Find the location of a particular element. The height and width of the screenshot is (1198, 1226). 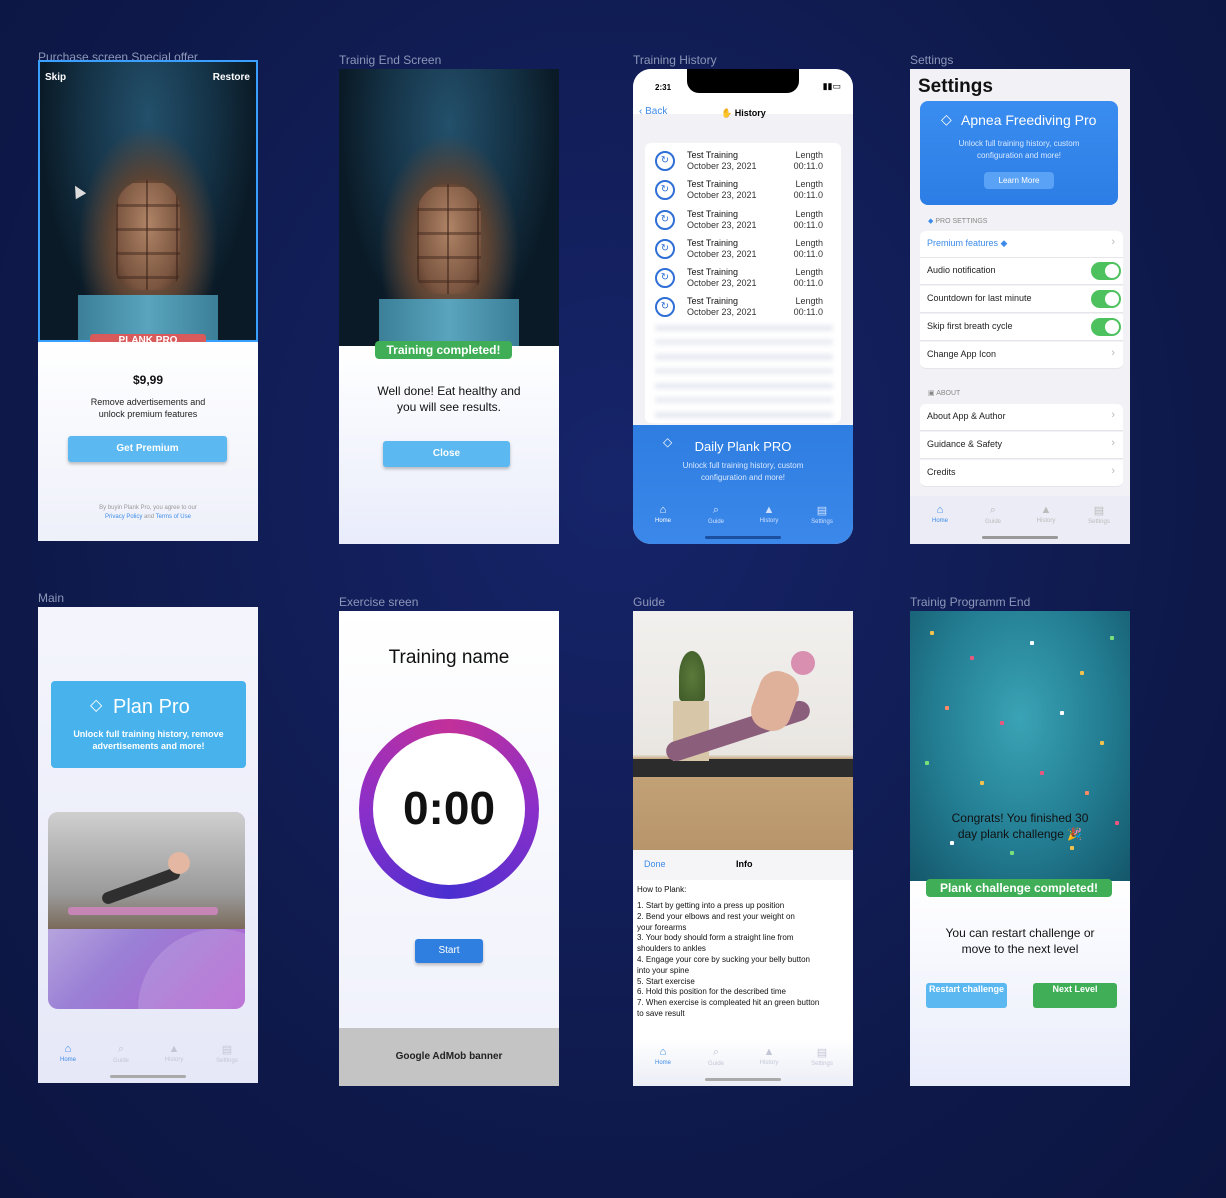

congrats-line-2: day plank challenge 🎉 is located at coordinates (1020, 834).